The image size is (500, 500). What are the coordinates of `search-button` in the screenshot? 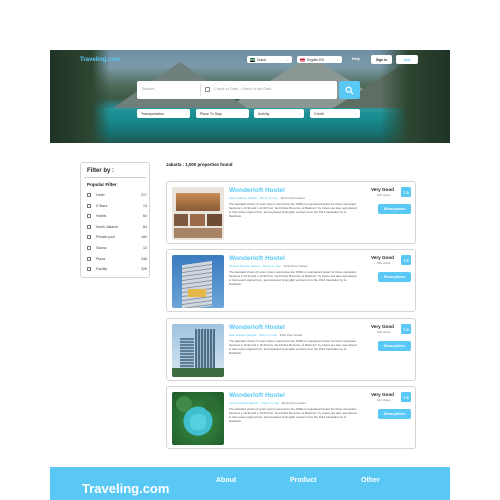 It's located at (349, 90).